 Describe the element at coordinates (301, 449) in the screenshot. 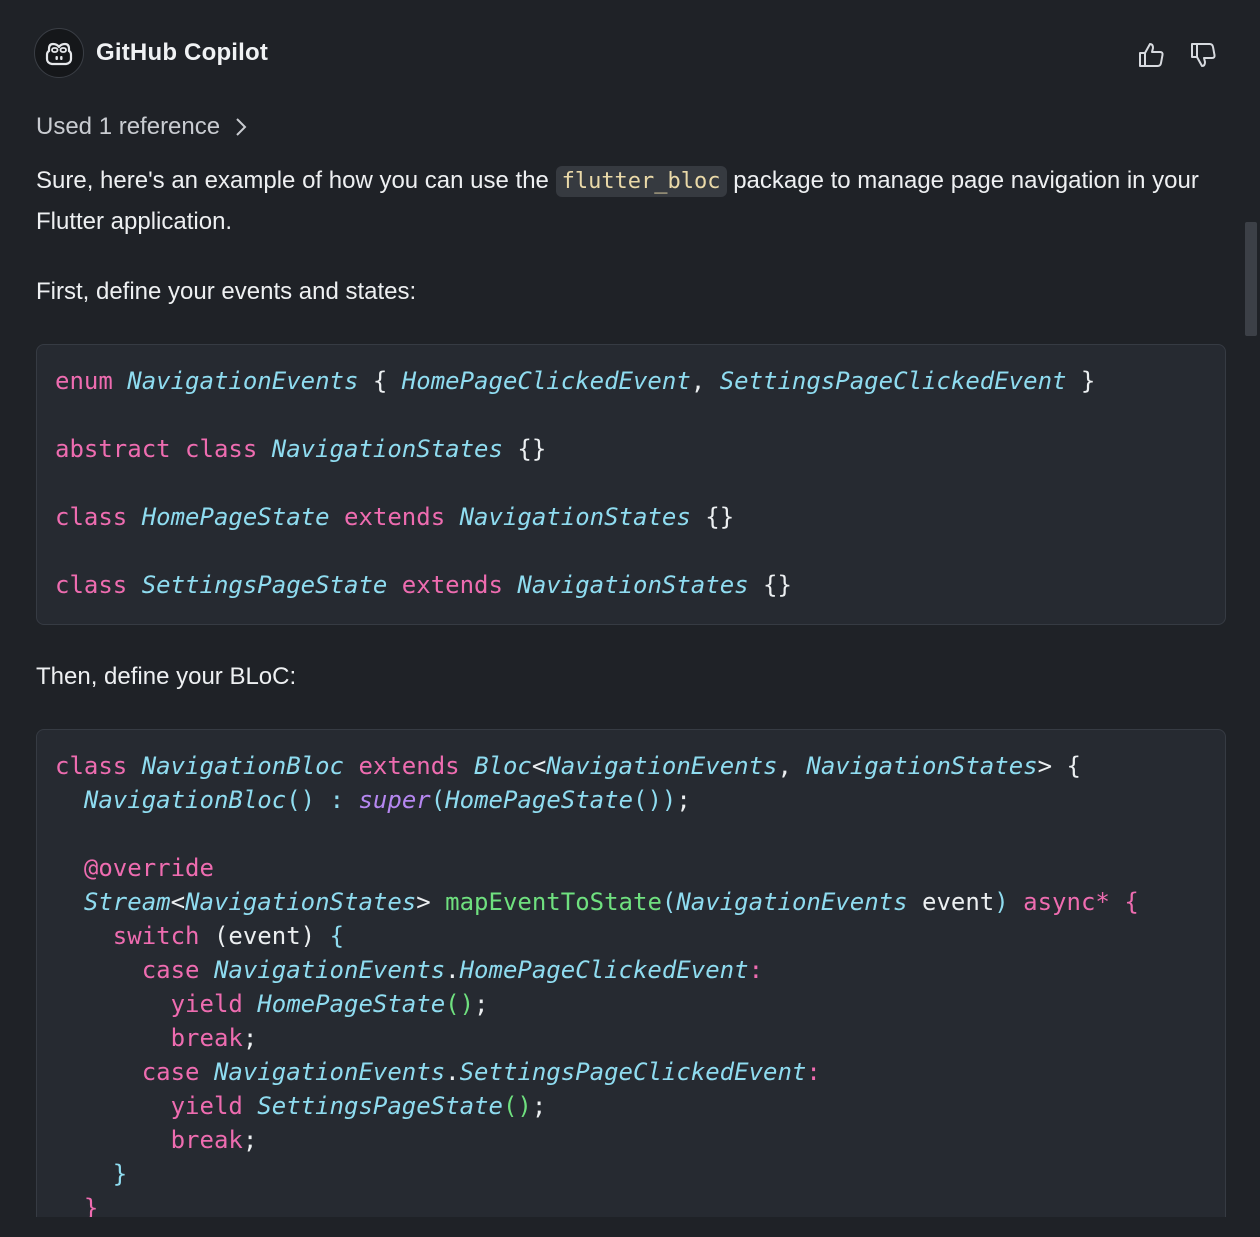

I see `code-line: abstract class NavigationStates {}` at that location.